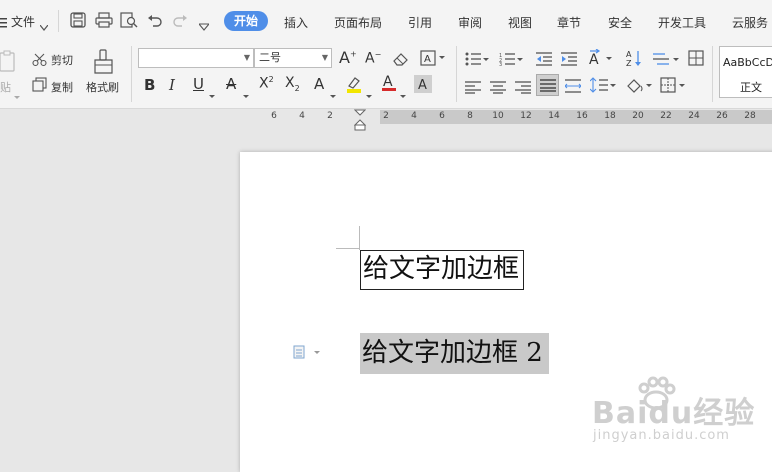 This screenshot has height=472, width=772. Describe the element at coordinates (196, 58) in the screenshot. I see `font-name-combo: ▼` at that location.